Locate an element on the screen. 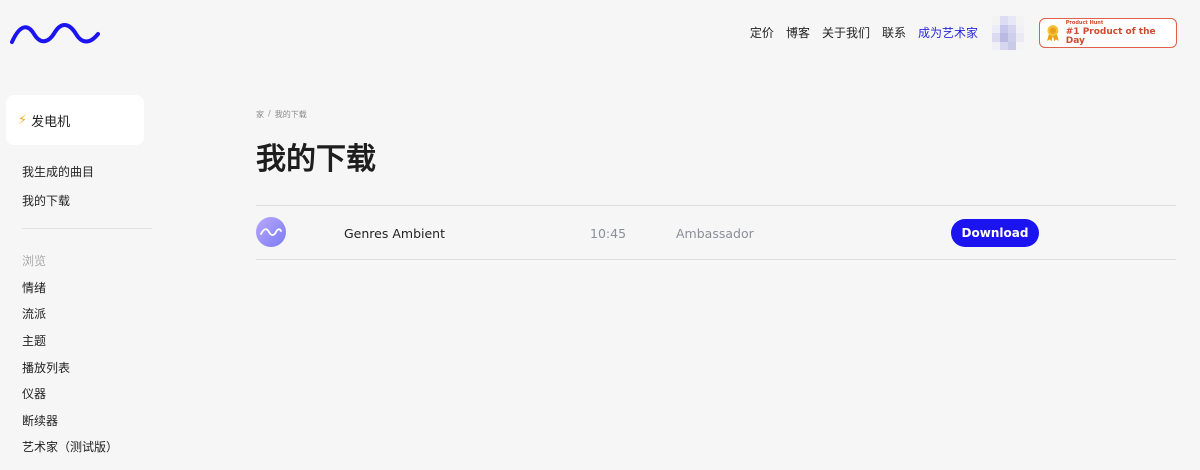 The width and height of the screenshot is (1200, 470). sidebar-item-themes: 主题 is located at coordinates (34, 340).